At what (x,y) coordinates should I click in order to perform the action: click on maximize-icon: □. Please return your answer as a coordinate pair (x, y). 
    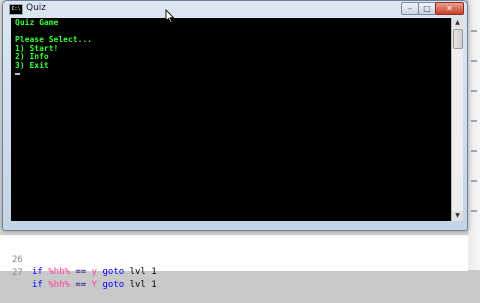
    Looking at the image, I should click on (427, 8).